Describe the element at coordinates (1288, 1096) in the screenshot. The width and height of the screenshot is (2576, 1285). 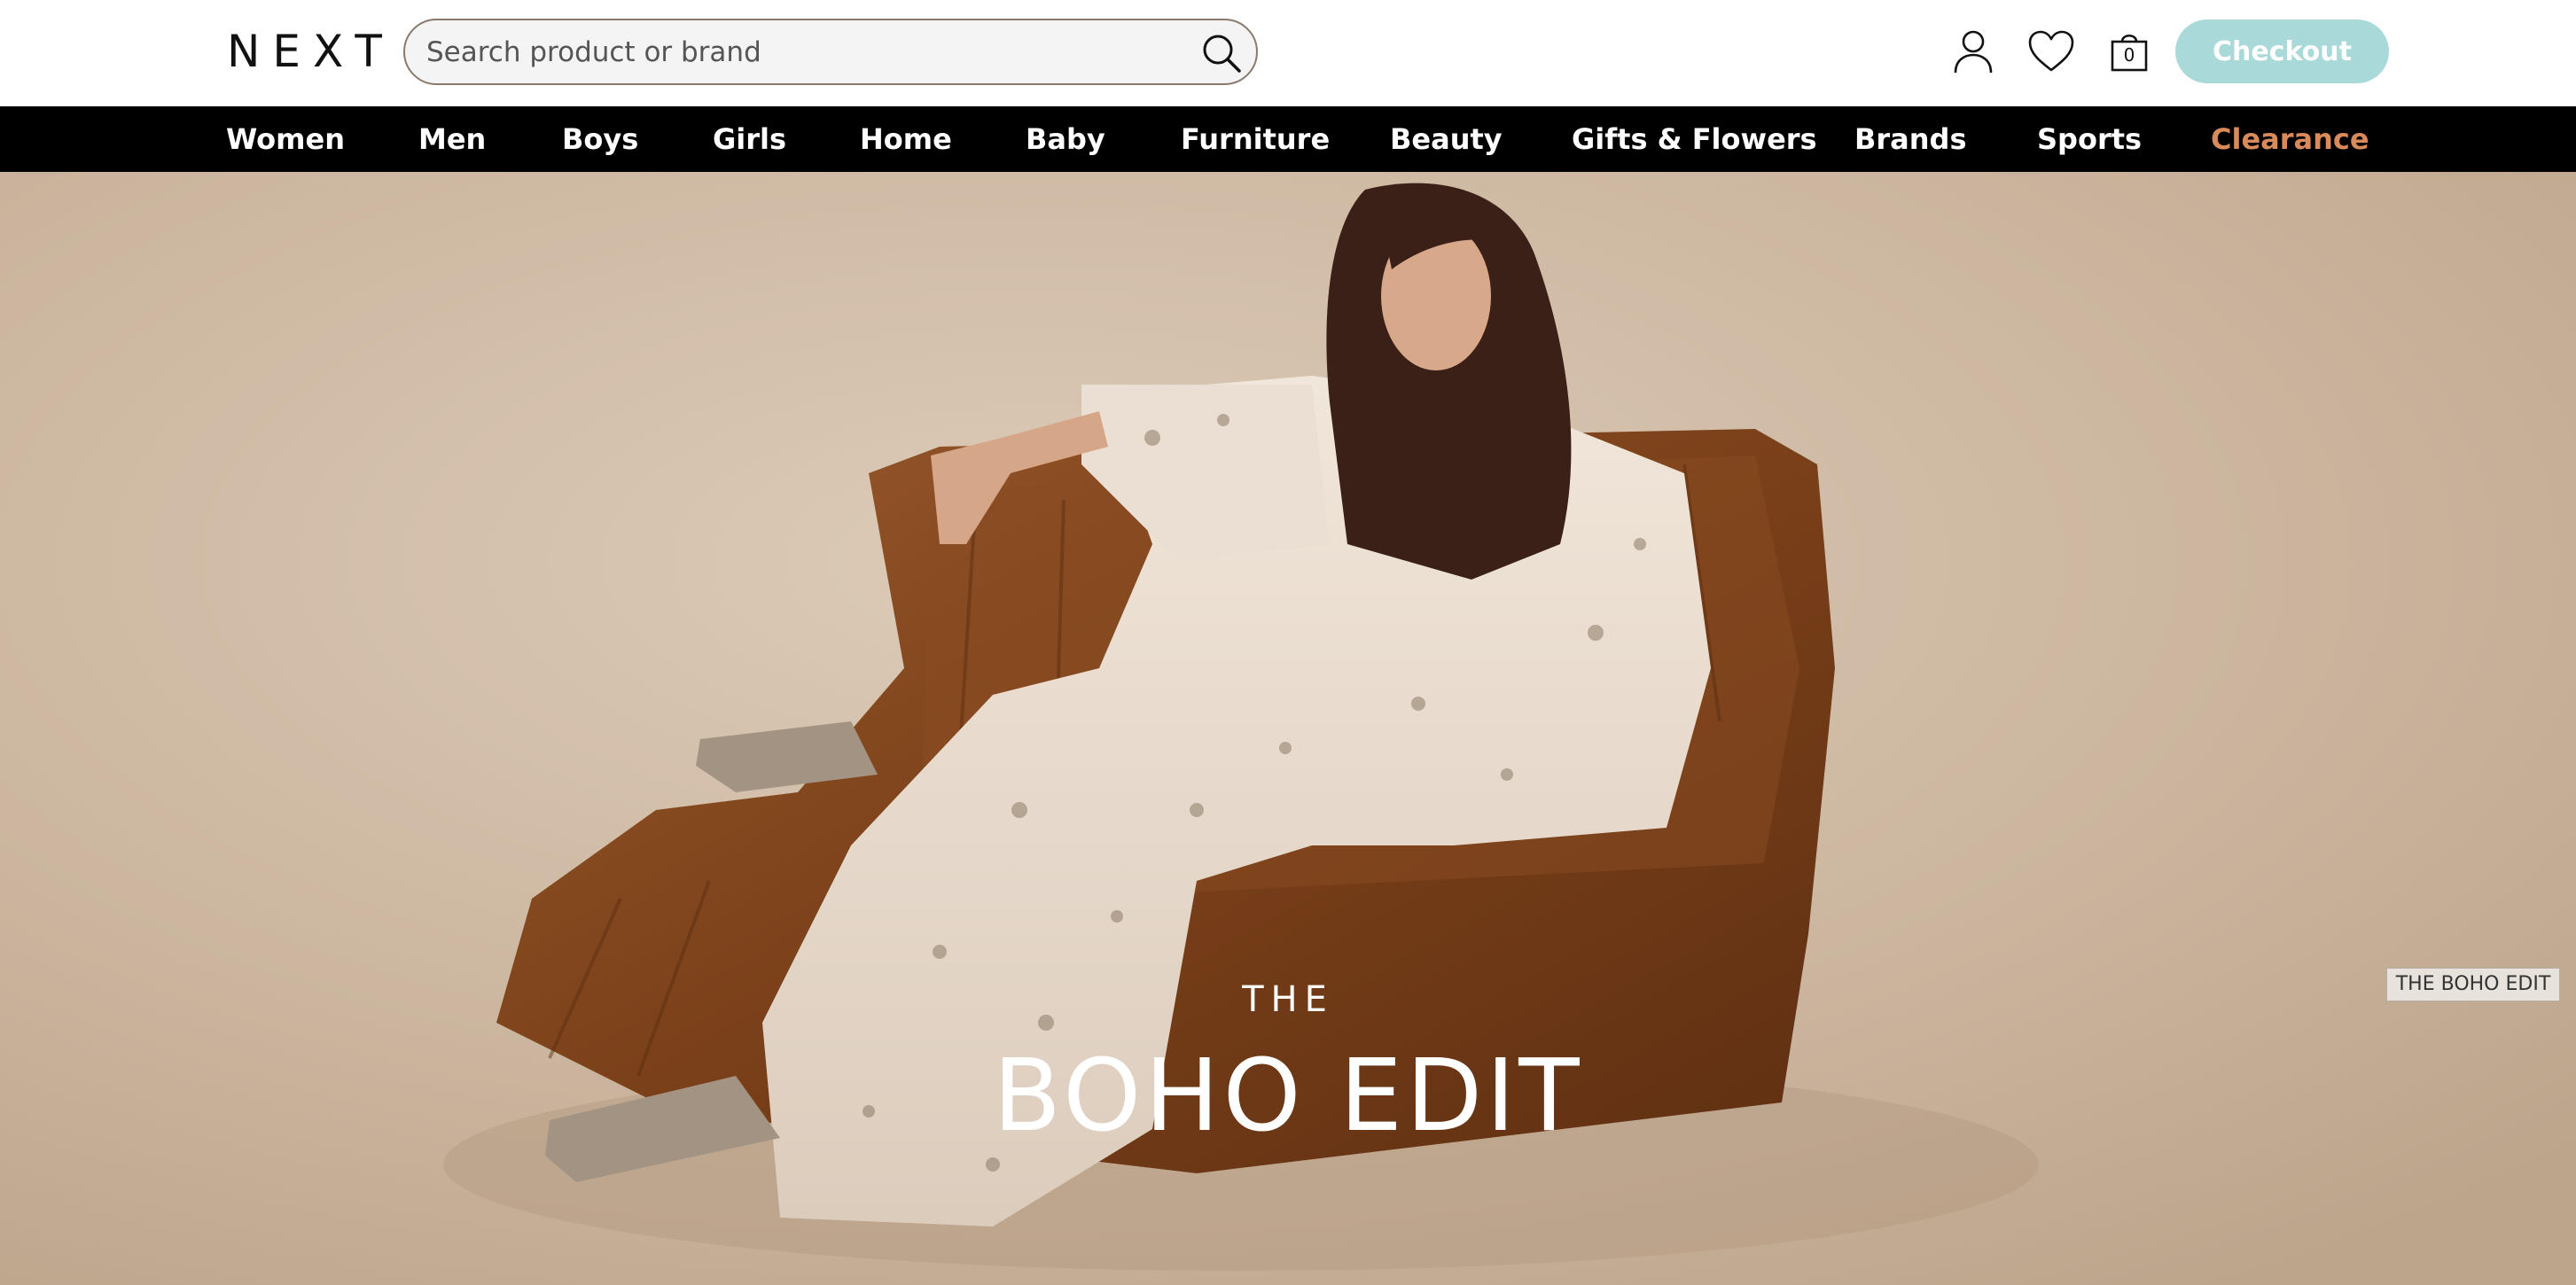
I see `hero-title: BOHO EDIT` at that location.